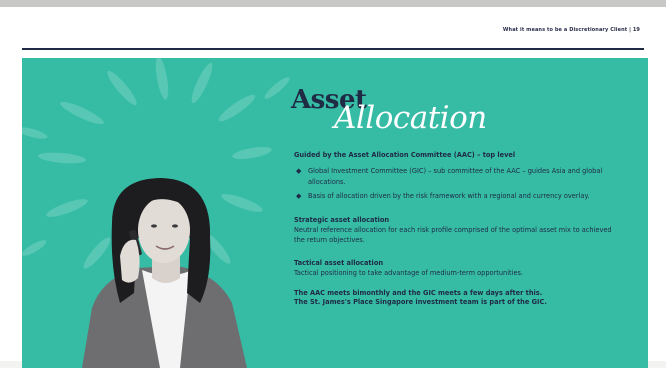 The width and height of the screenshot is (666, 368). Describe the element at coordinates (410, 118) in the screenshot. I see `title-allocation: Allocation` at that location.